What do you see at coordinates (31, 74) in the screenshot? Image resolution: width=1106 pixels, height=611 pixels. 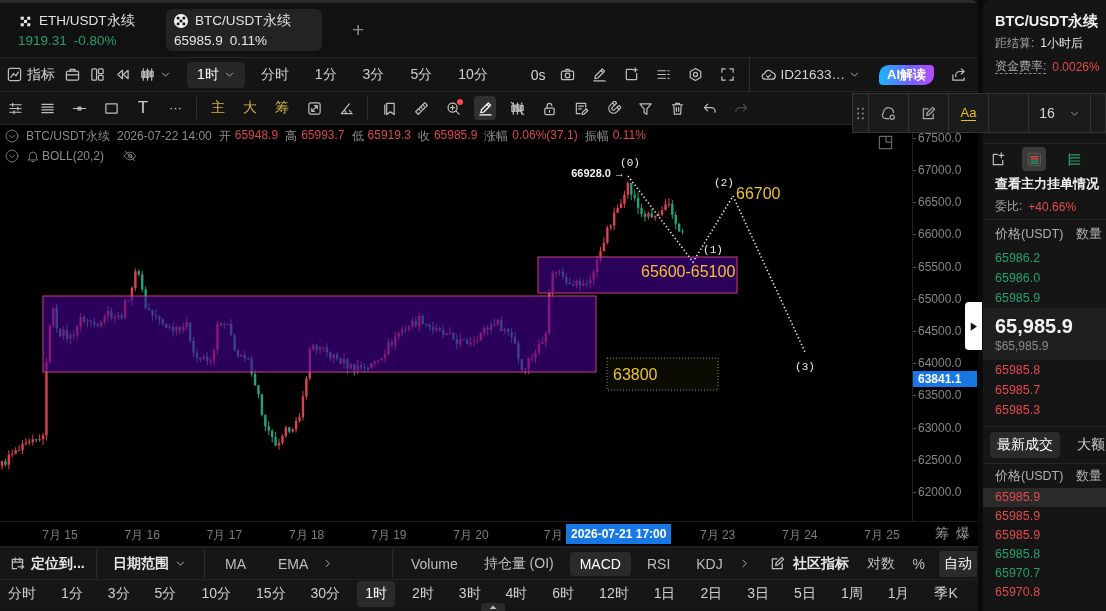 I see `indicators-button: 指标` at bounding box center [31, 74].